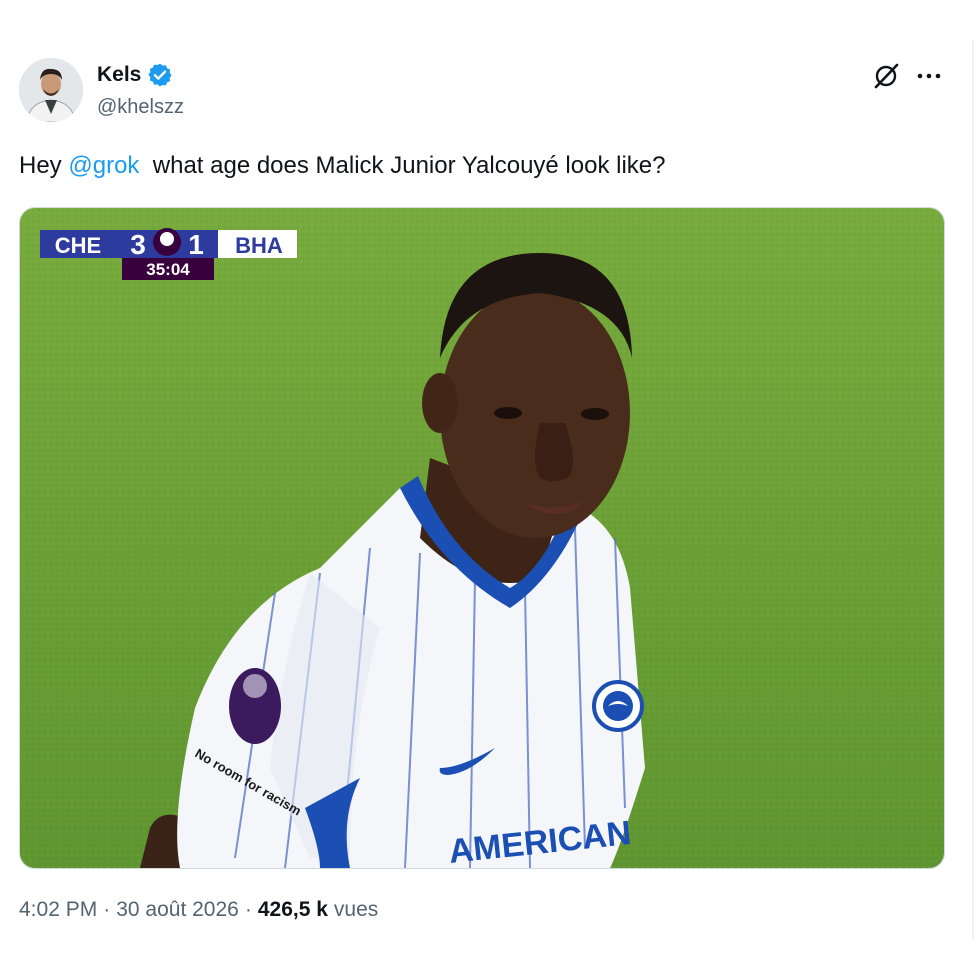 The height and width of the screenshot is (980, 980). What do you see at coordinates (160, 75) in the screenshot?
I see `verified-badge-icon` at bounding box center [160, 75].